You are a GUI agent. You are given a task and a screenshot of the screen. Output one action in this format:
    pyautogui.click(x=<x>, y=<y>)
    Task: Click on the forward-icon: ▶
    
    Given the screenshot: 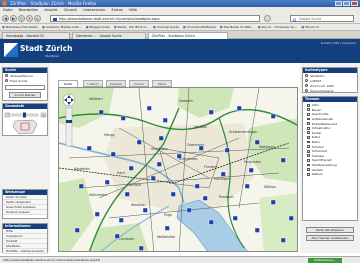 What is the action you would take?
    pyautogui.click(x=13, y=18)
    